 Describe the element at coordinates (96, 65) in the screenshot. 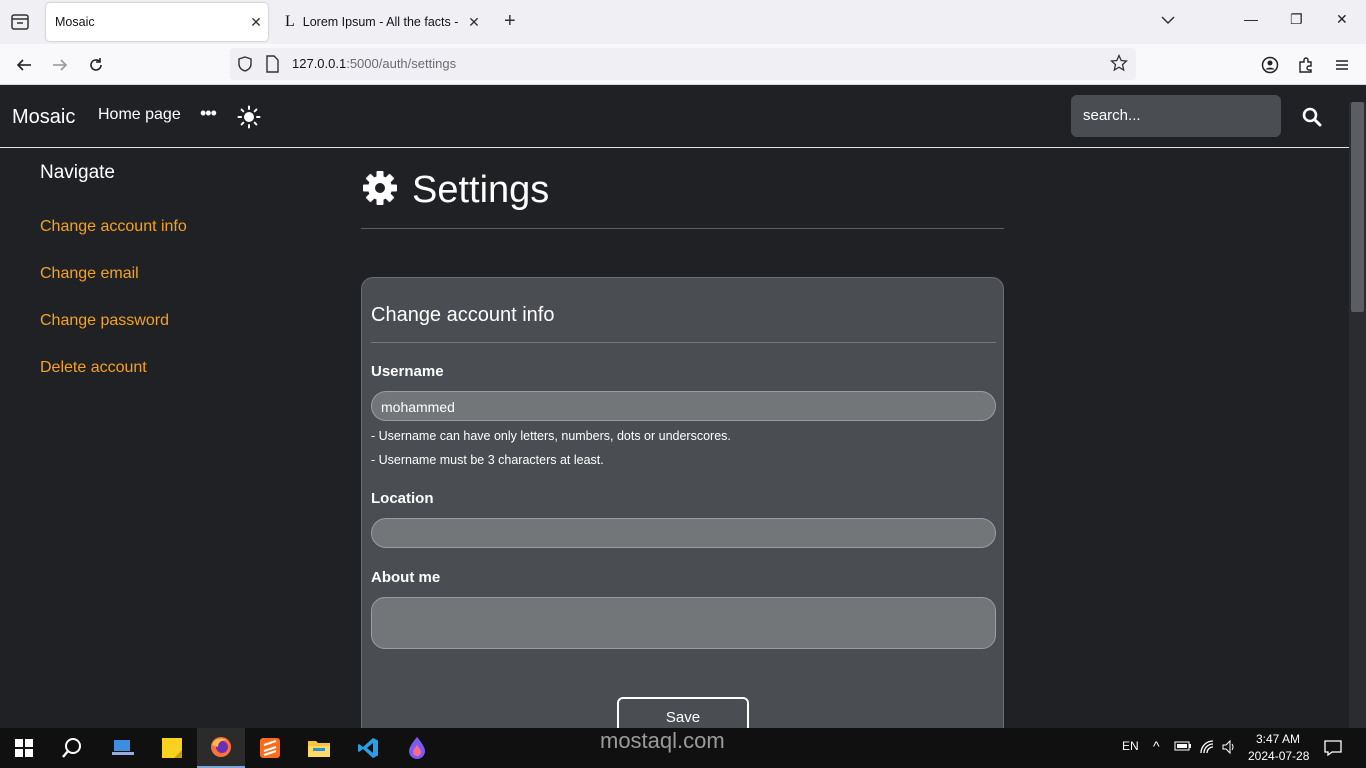

I see `reload-icon` at that location.